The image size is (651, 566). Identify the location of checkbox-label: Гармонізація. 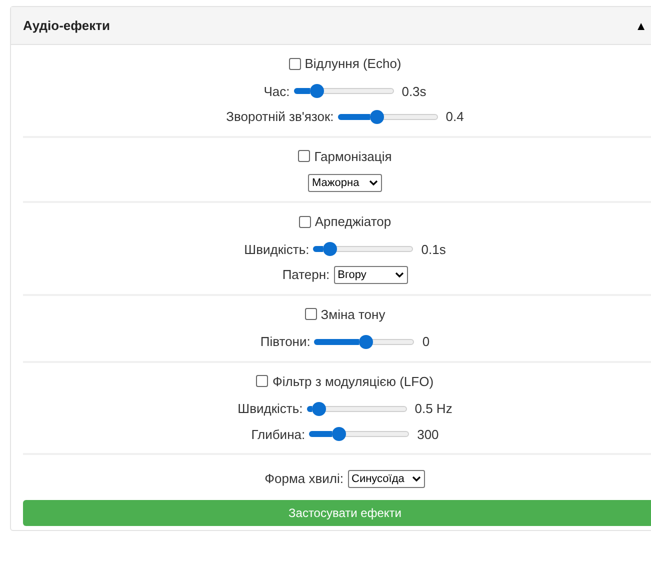
(353, 157).